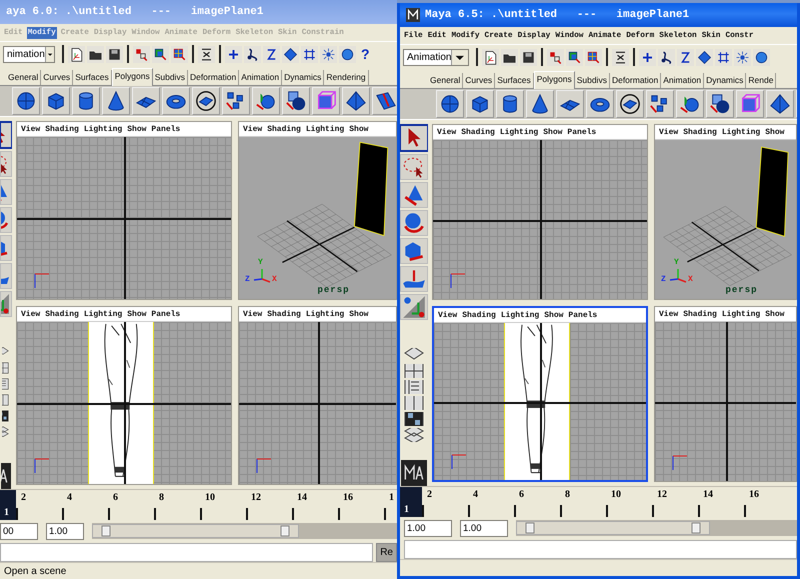  Describe the element at coordinates (414, 371) in the screenshot. I see `four-pane-layout-icon` at that location.